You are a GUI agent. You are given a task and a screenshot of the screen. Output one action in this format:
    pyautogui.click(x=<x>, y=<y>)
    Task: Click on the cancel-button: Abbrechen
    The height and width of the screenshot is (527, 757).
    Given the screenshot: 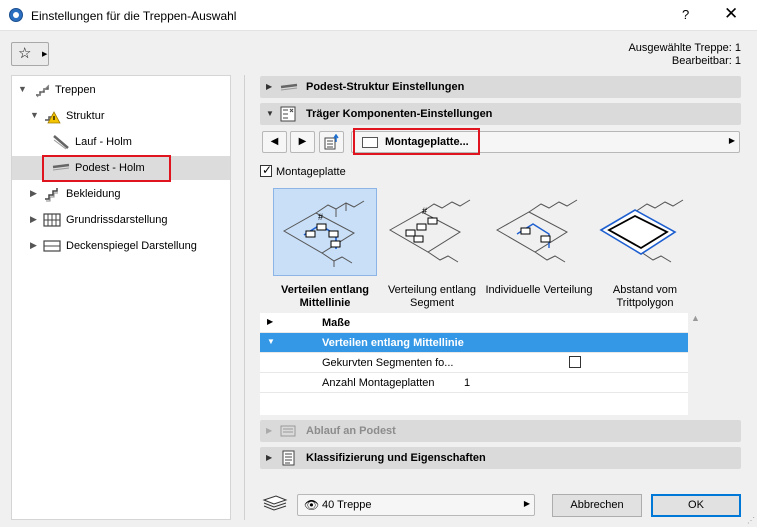 What is the action you would take?
    pyautogui.click(x=597, y=505)
    